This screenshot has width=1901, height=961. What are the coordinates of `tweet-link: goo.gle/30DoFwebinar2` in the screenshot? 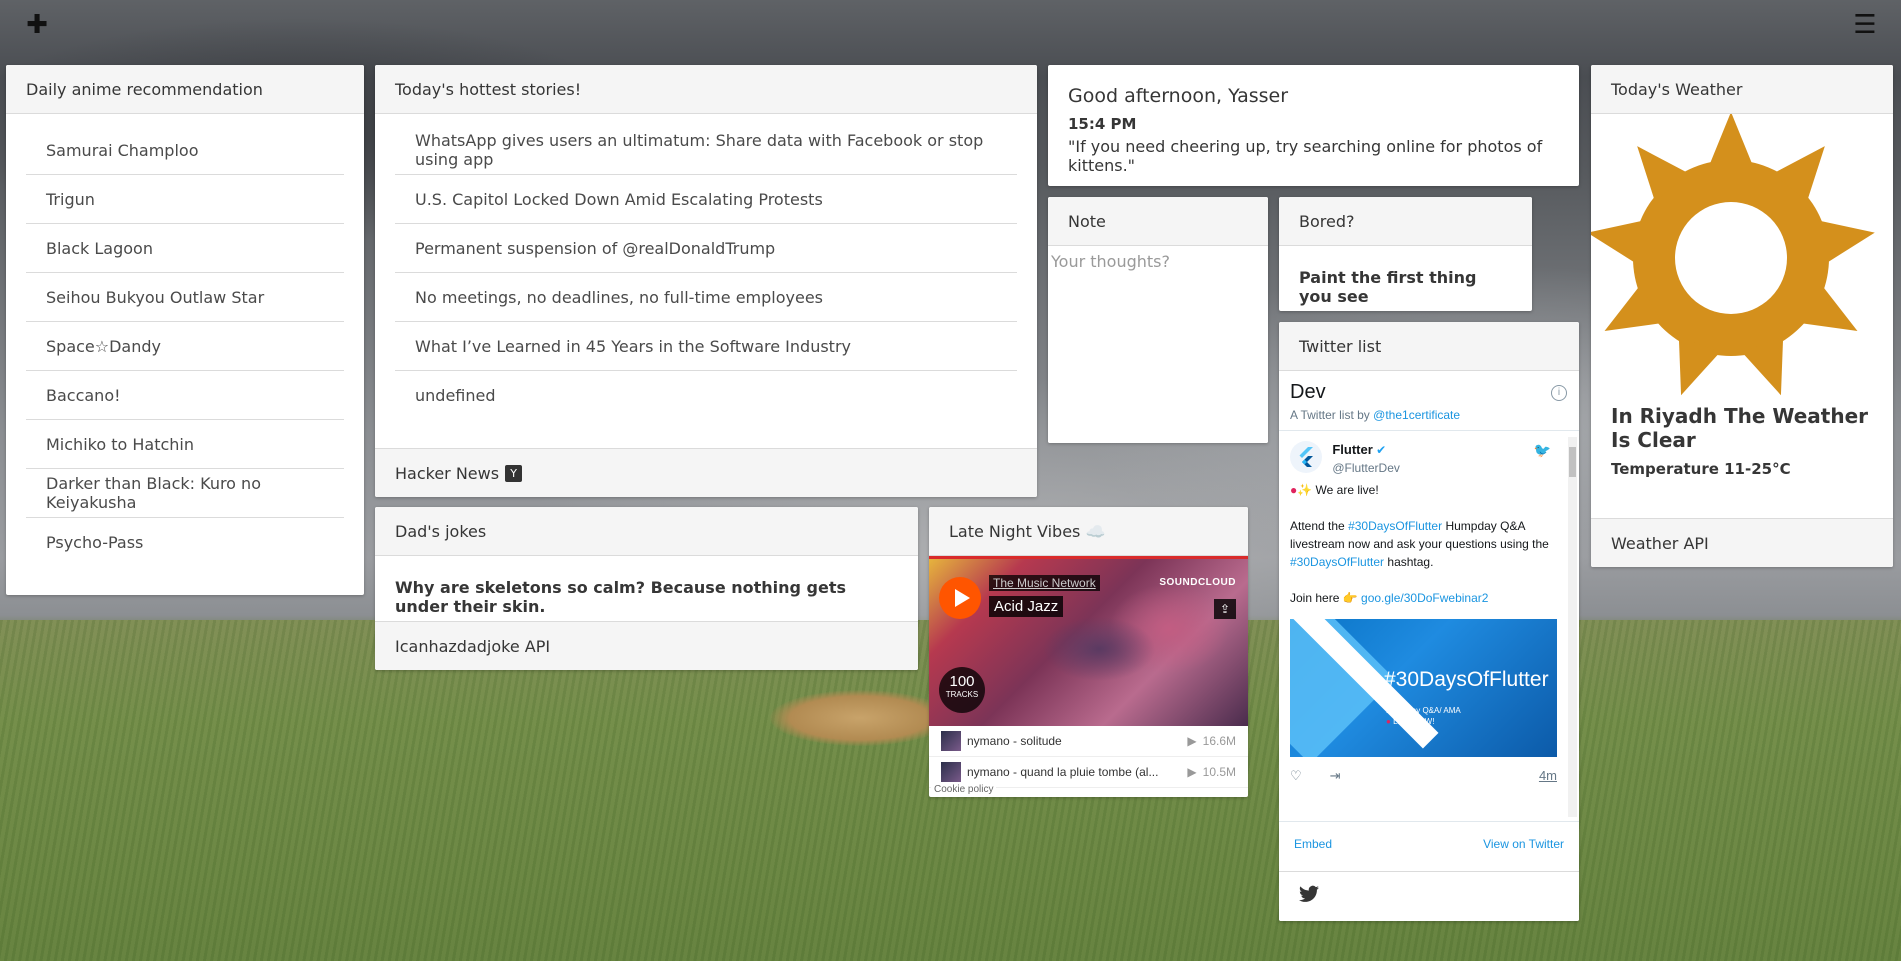 It's located at (1424, 598).